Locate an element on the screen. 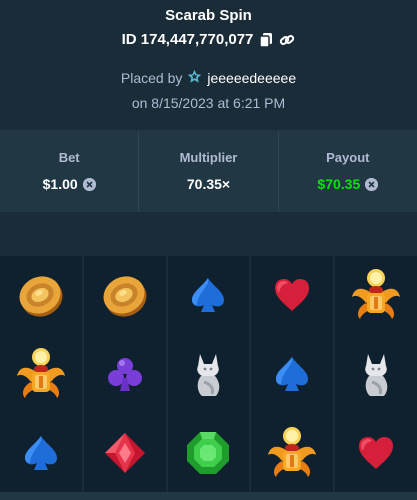  payout-value-row: $70.35 is located at coordinates (348, 184).